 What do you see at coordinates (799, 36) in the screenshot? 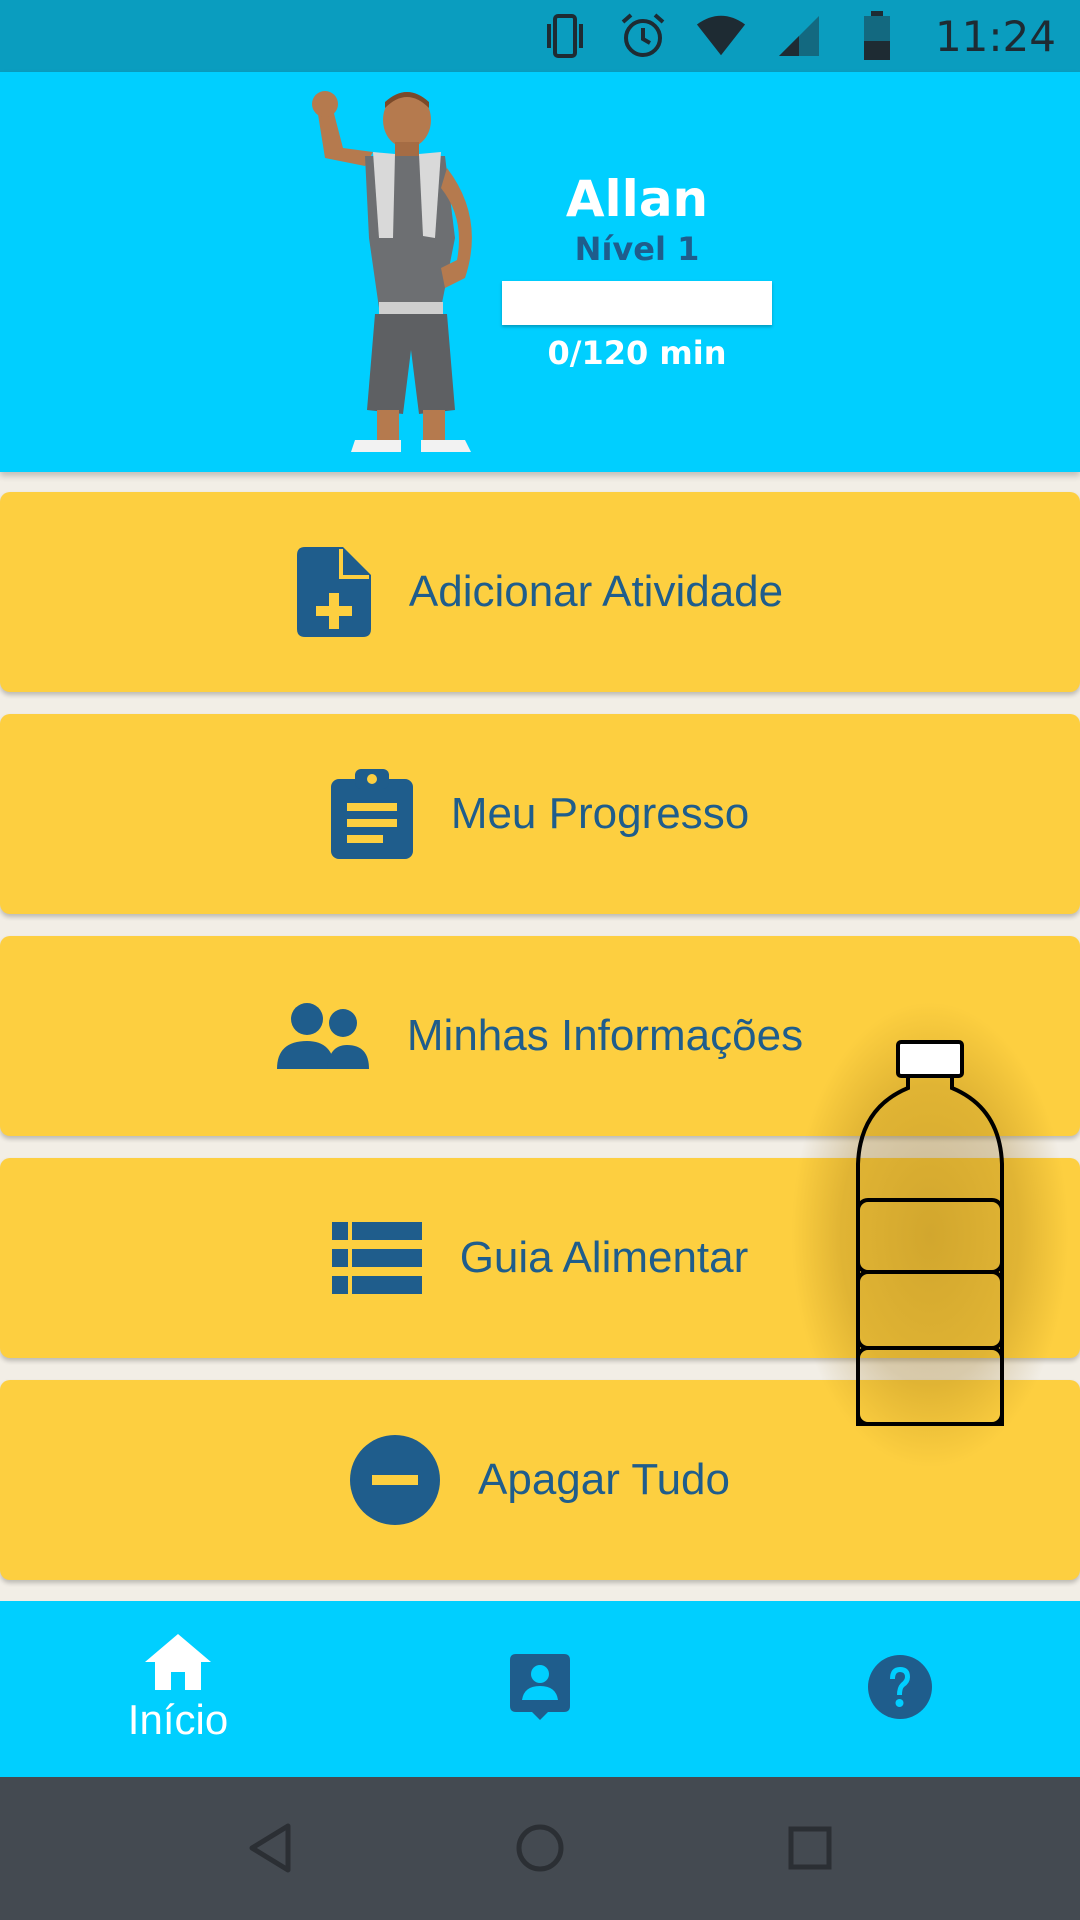
I see `signal-icon` at bounding box center [799, 36].